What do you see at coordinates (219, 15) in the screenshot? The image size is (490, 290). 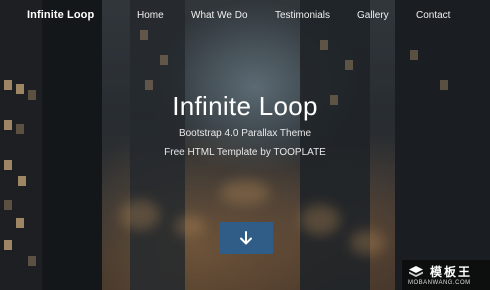 I see `nav-item-what-we-do: What We Do` at bounding box center [219, 15].